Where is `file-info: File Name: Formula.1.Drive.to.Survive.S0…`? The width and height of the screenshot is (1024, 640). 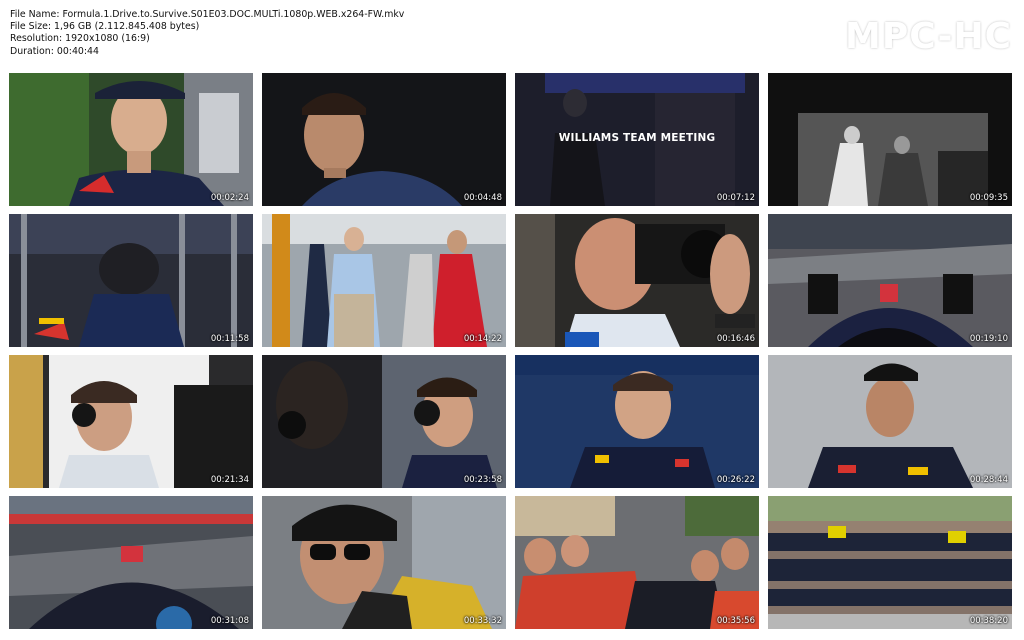
file-info: File Name: Formula.1.Drive.to.Survive.S0… is located at coordinates (207, 33).